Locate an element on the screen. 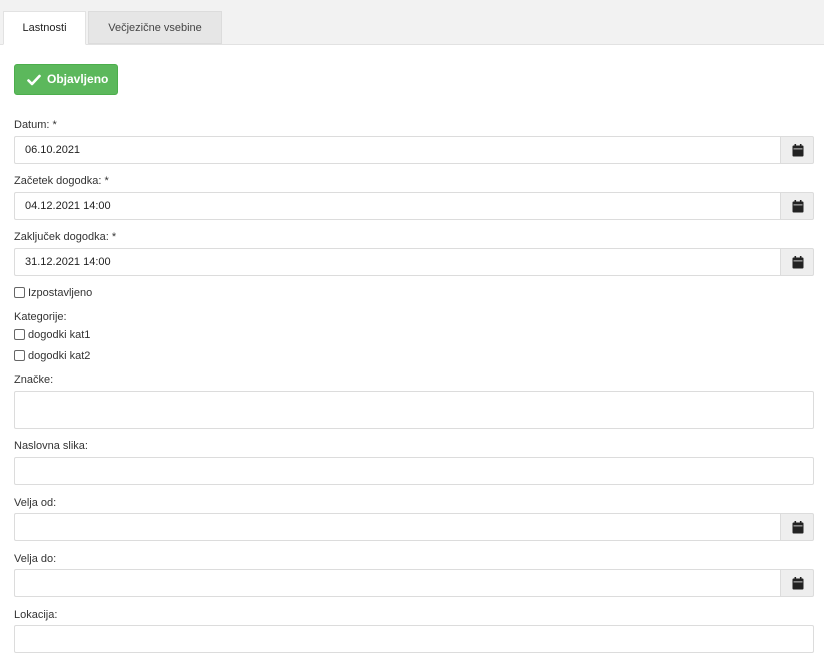 This screenshot has width=824, height=666. velja-do-calendar-button is located at coordinates (797, 583).